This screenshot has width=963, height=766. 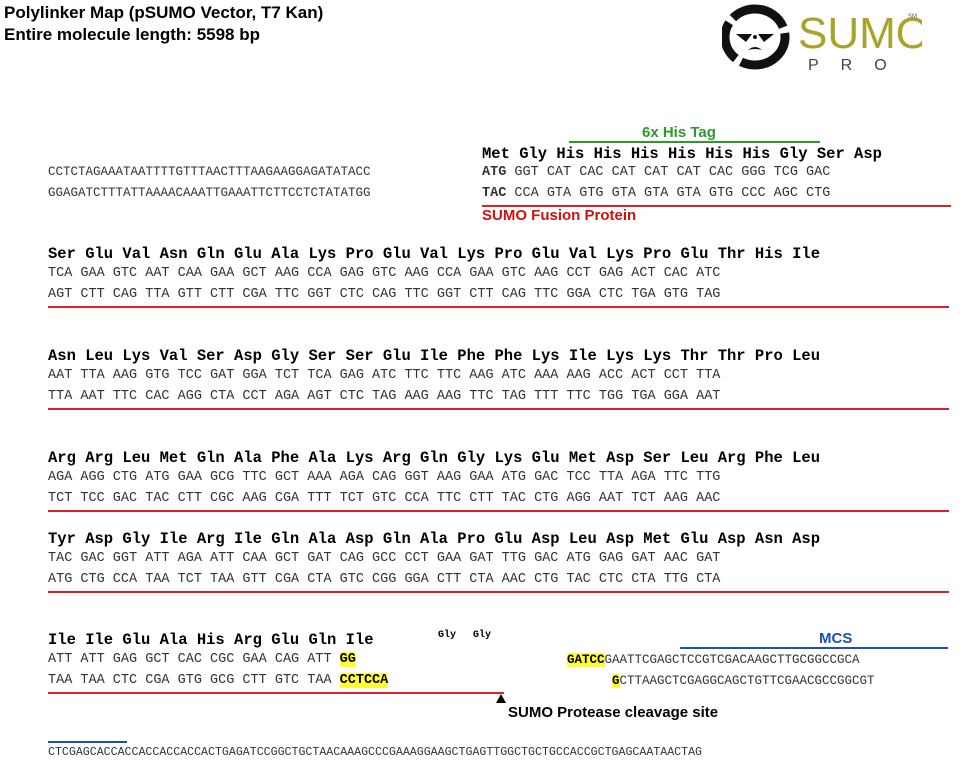 I want to click on mcs-bottom-sequence: CTTAAGCTCGAGGCAGCTGTTCGAACGCCGGCGT, so click(x=747, y=681).